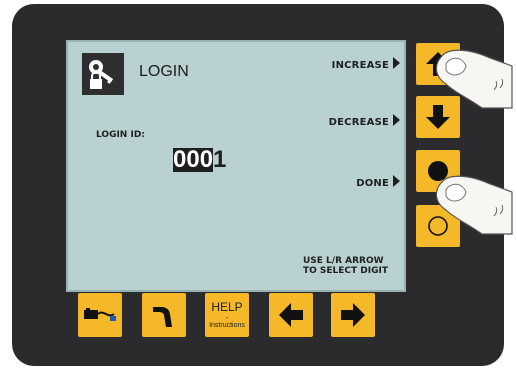 Image resolution: width=517 pixels, height=369 pixels. I want to click on help-button: HELP - Instructions, so click(227, 315).